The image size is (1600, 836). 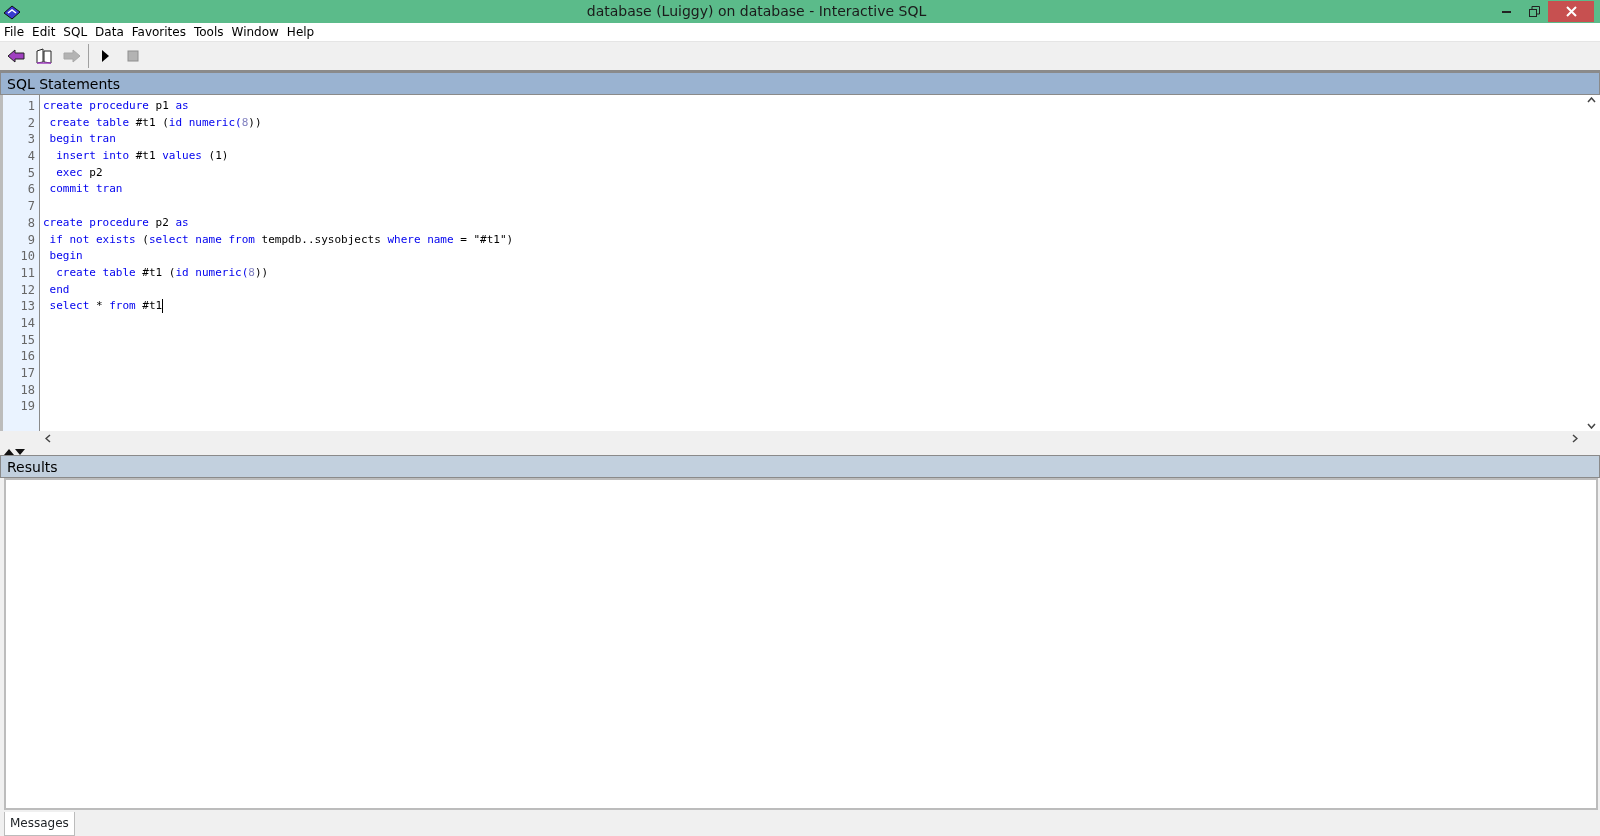 What do you see at coordinates (85, 189) in the screenshot?
I see `code-line: commit tran` at bounding box center [85, 189].